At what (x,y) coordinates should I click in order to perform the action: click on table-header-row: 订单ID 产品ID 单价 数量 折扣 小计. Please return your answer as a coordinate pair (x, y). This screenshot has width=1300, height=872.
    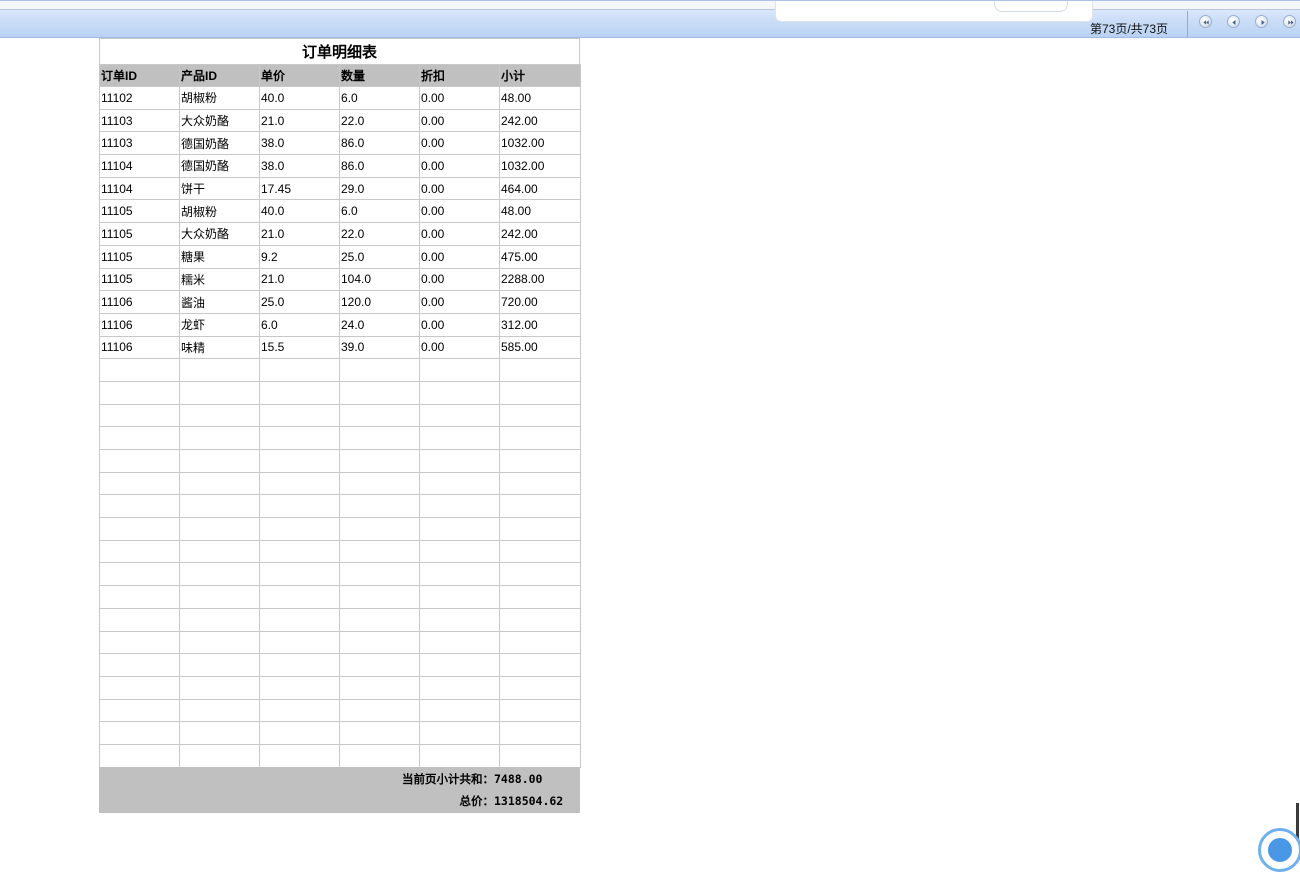
    Looking at the image, I should click on (340, 75).